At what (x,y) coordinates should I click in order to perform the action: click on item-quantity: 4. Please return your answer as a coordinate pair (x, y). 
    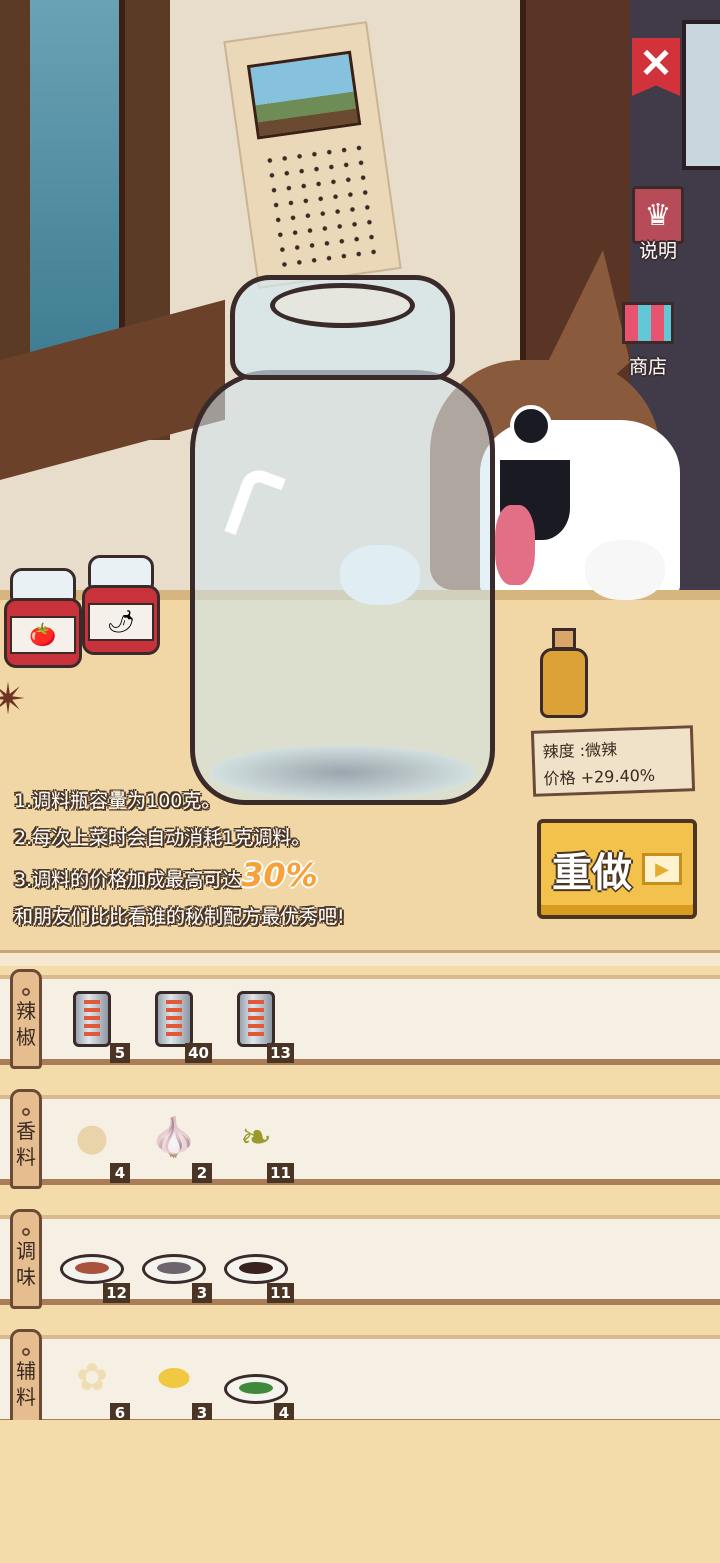
    Looking at the image, I should click on (120, 1173).